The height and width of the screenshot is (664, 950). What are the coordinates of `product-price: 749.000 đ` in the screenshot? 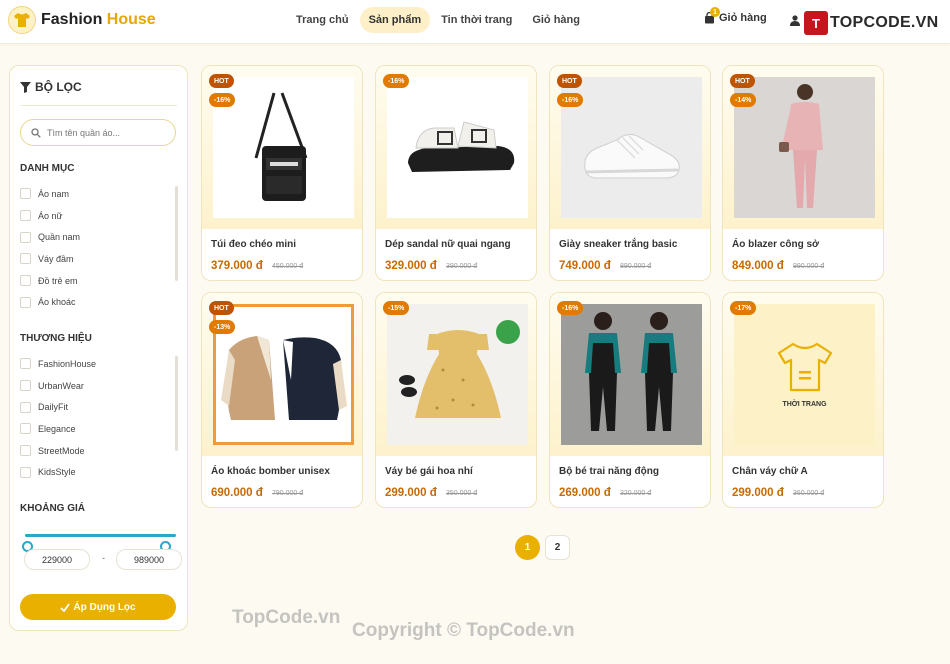 It's located at (585, 266).